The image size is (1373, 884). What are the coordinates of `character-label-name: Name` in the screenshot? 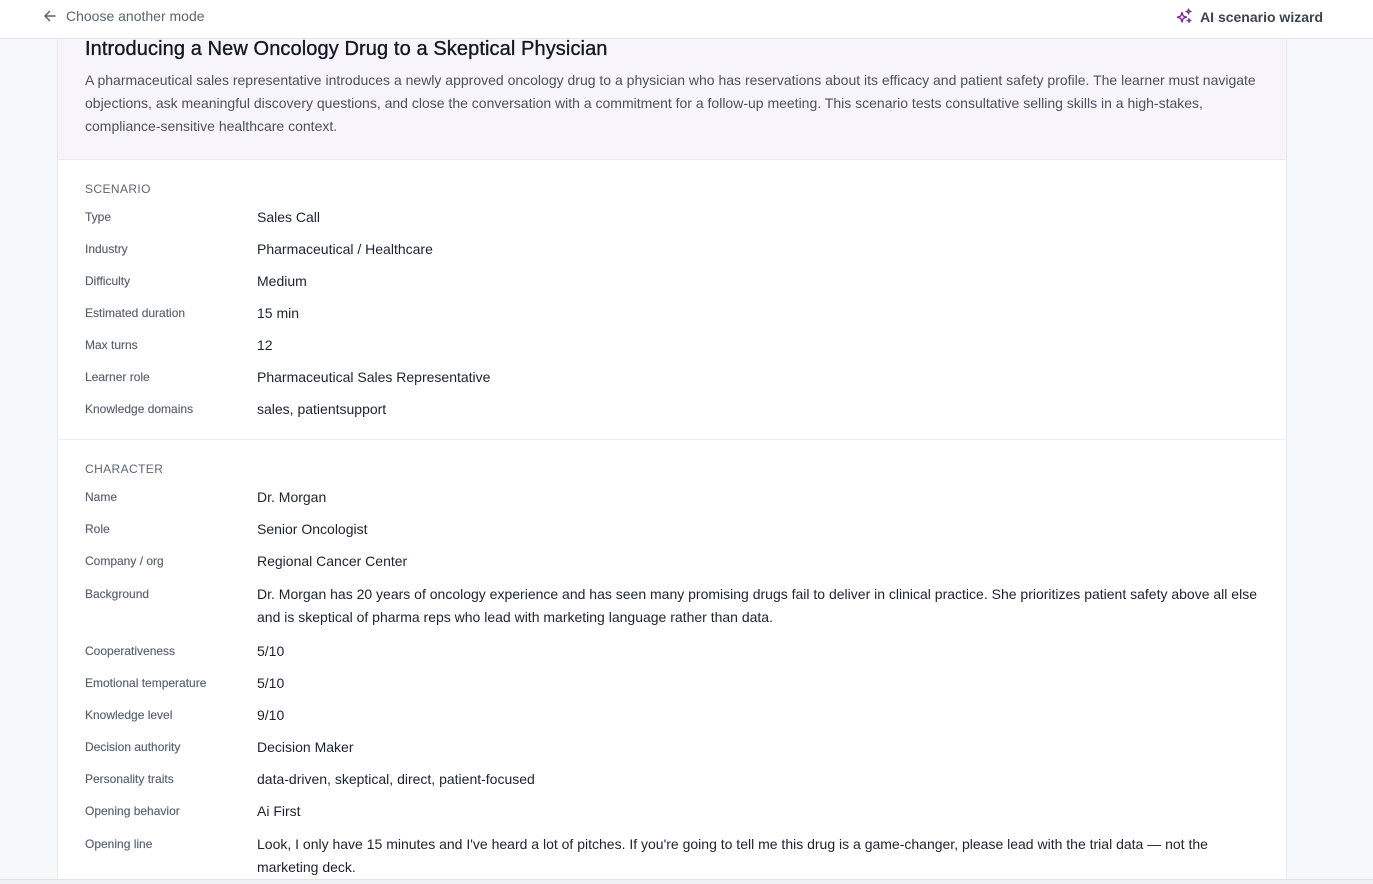 It's located at (101, 497).